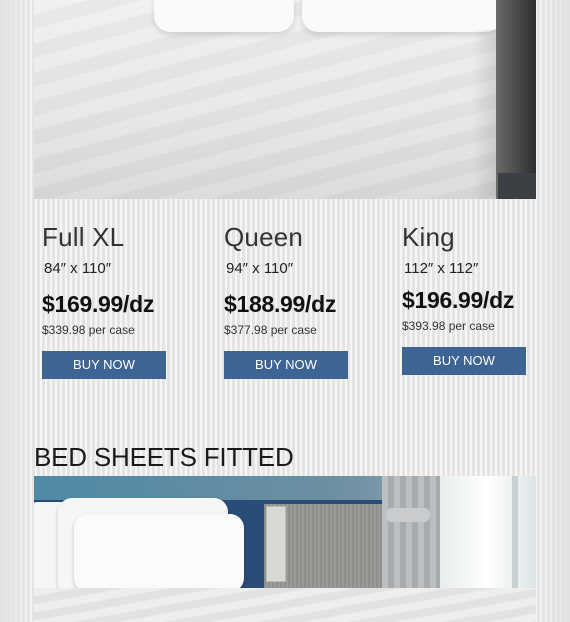  Describe the element at coordinates (280, 304) in the screenshot. I see `product-price: $188.99/dz` at that location.